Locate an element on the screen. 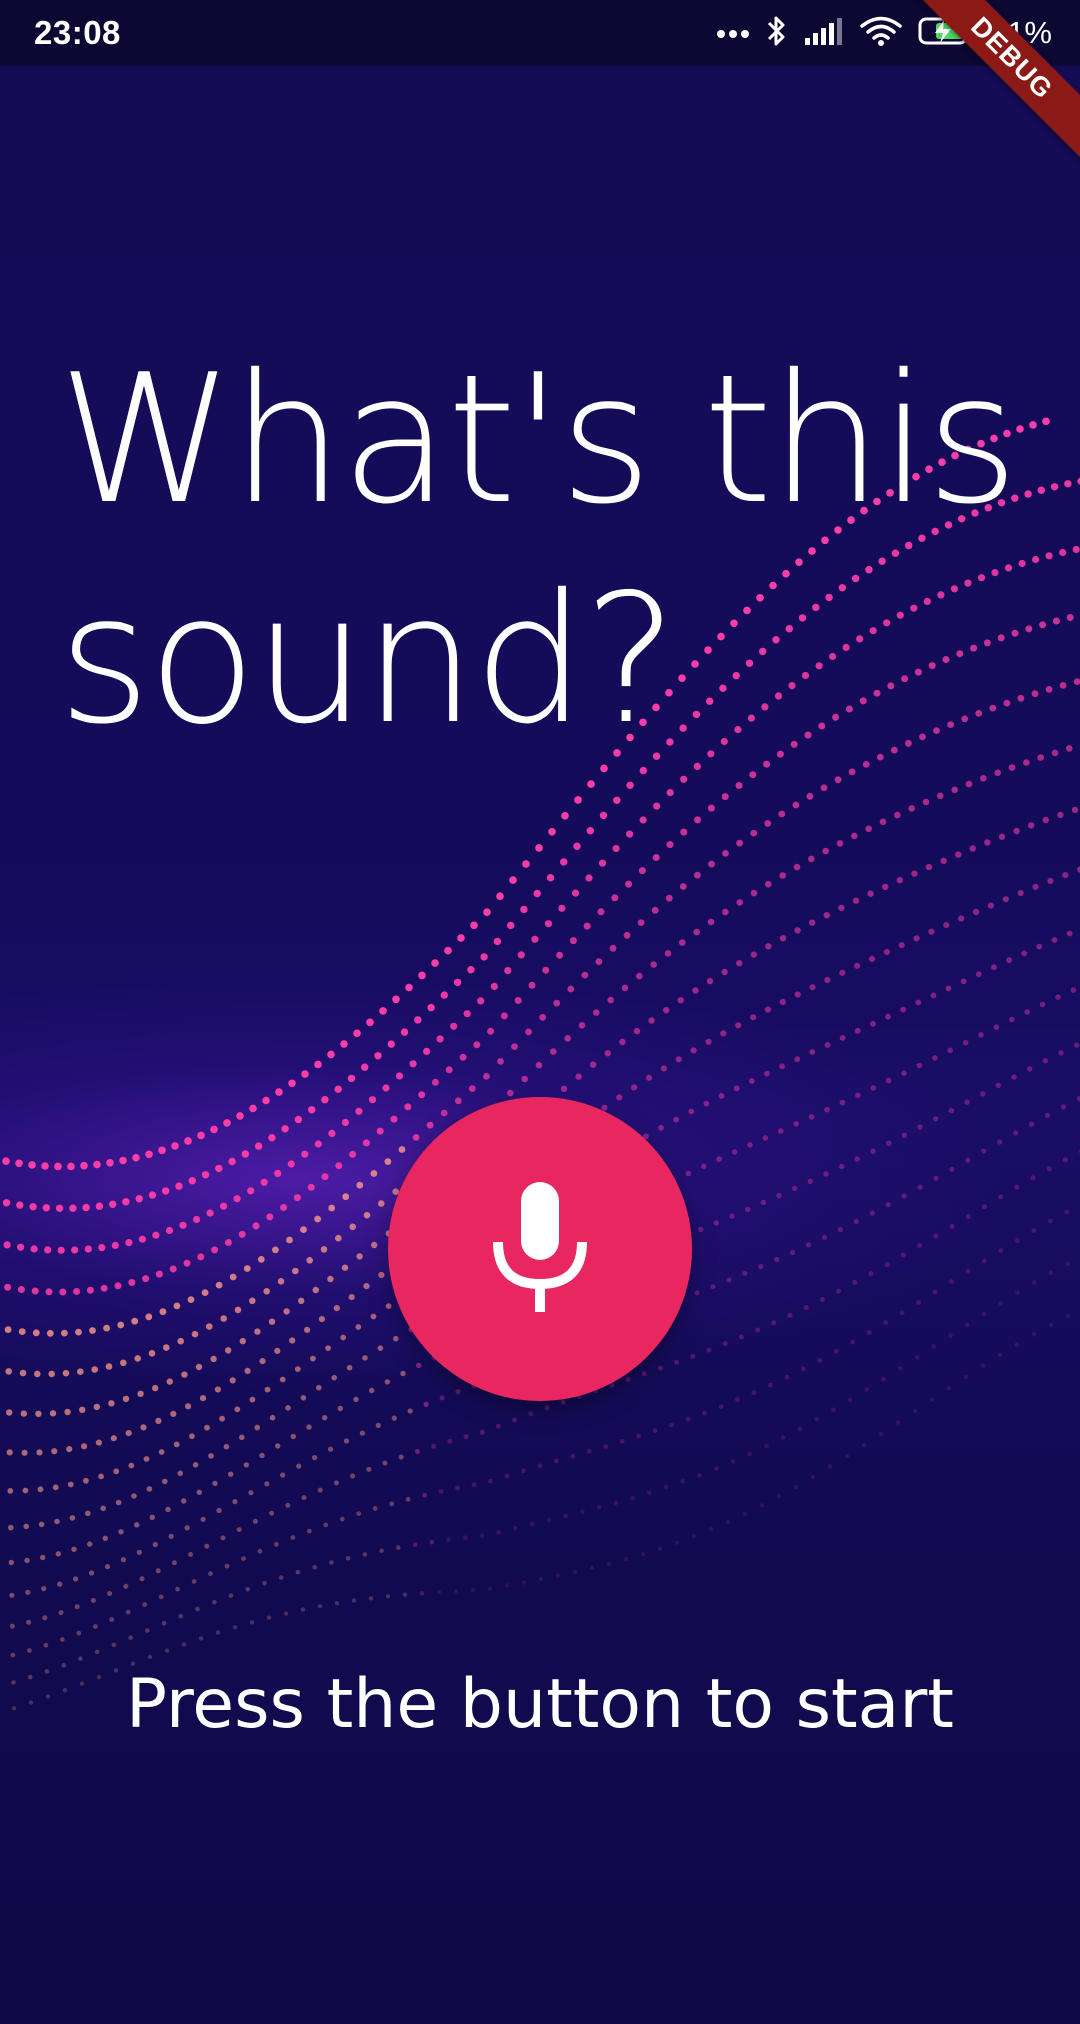 The width and height of the screenshot is (1080, 2024). headline-line-2: sound? is located at coordinates (368, 659).